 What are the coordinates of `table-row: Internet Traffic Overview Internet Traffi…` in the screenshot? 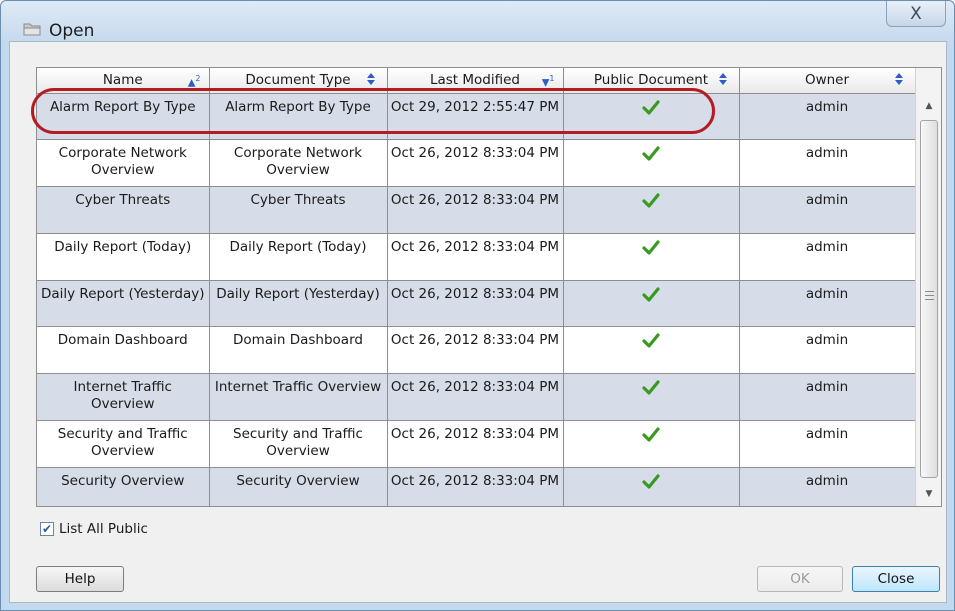 It's located at (476, 397).